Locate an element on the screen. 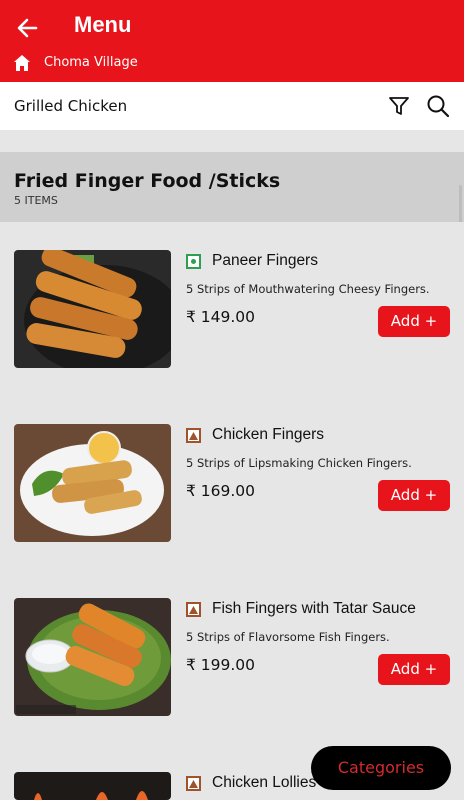 This screenshot has width=464, height=800. item-price: ₹ 169.00 is located at coordinates (221, 491).